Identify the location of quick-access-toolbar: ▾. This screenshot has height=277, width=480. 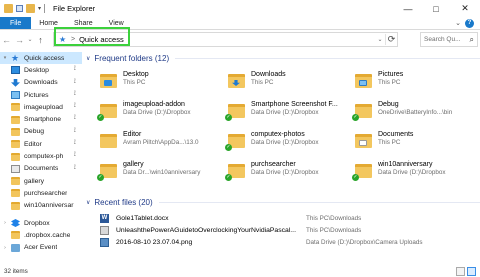
(23, 8).